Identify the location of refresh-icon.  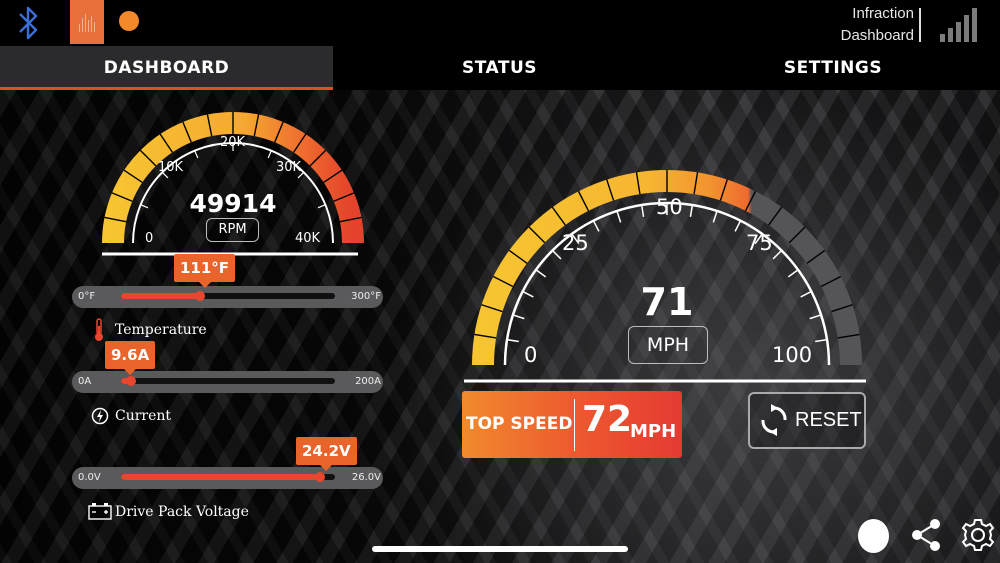
(774, 420).